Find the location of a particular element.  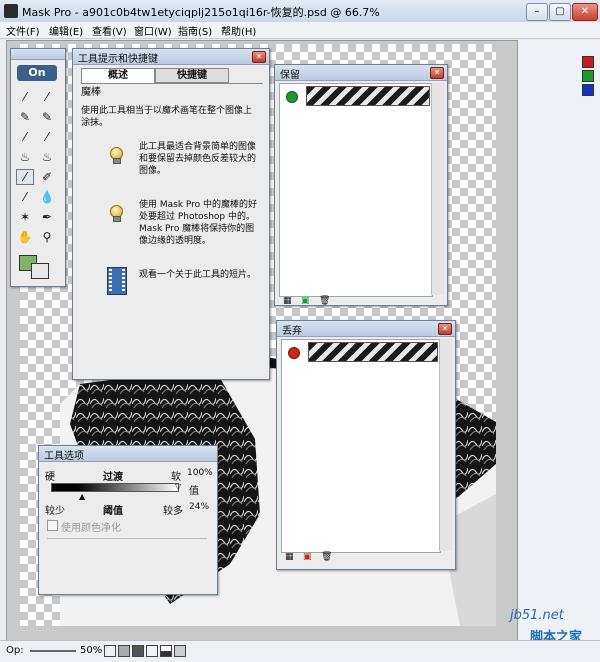

view-mode-6-icon is located at coordinates (180, 651).